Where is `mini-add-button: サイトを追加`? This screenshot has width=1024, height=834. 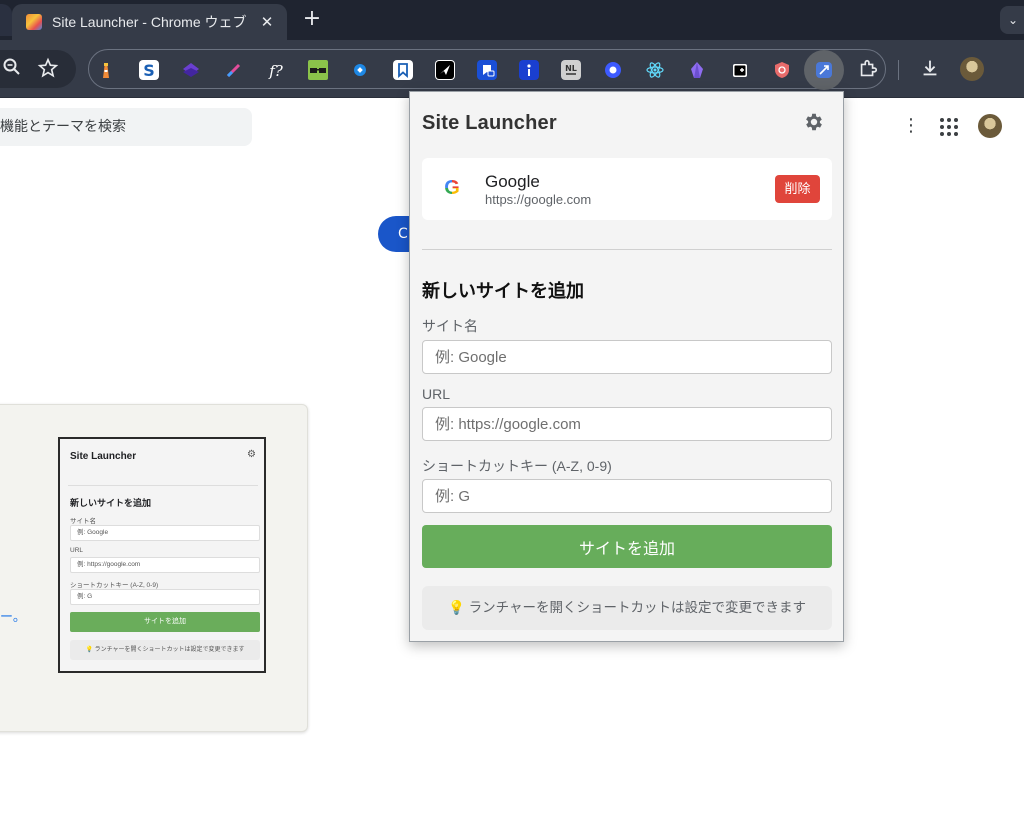
mini-add-button: サイトを追加 is located at coordinates (165, 622).